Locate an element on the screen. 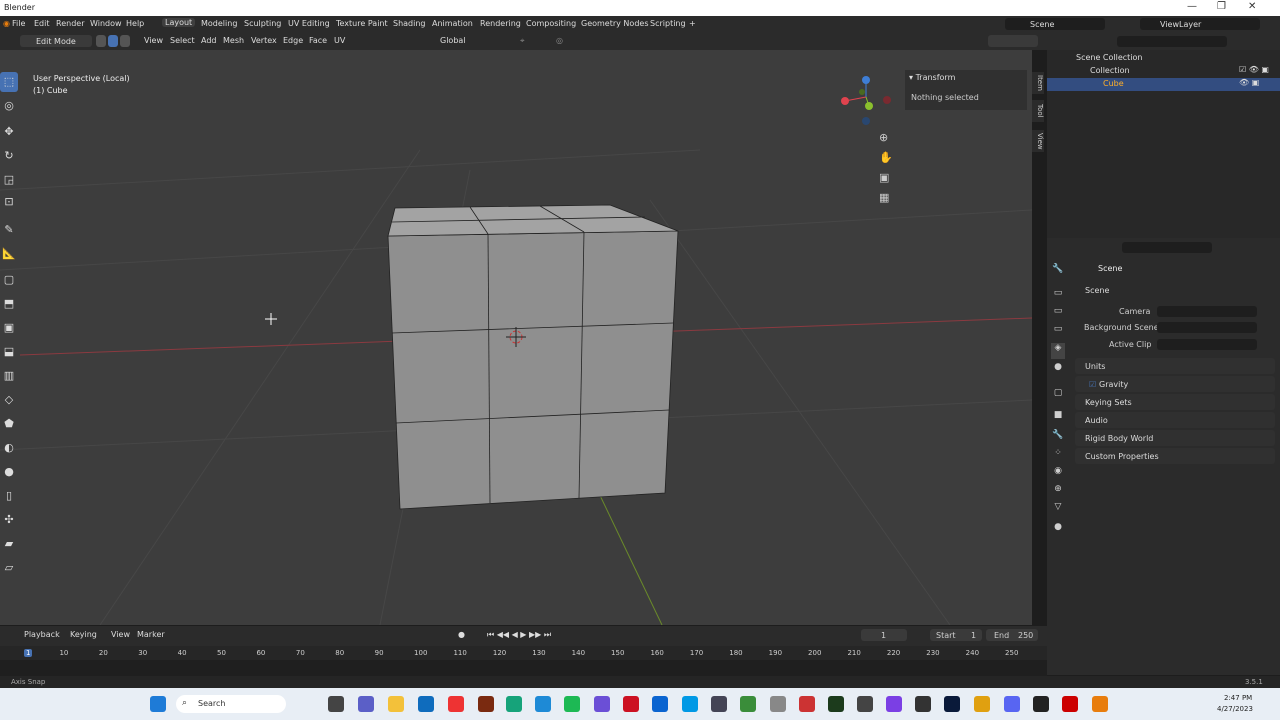 The image size is (1280, 720). scene-props-icon: ◈ is located at coordinates (1058, 351).